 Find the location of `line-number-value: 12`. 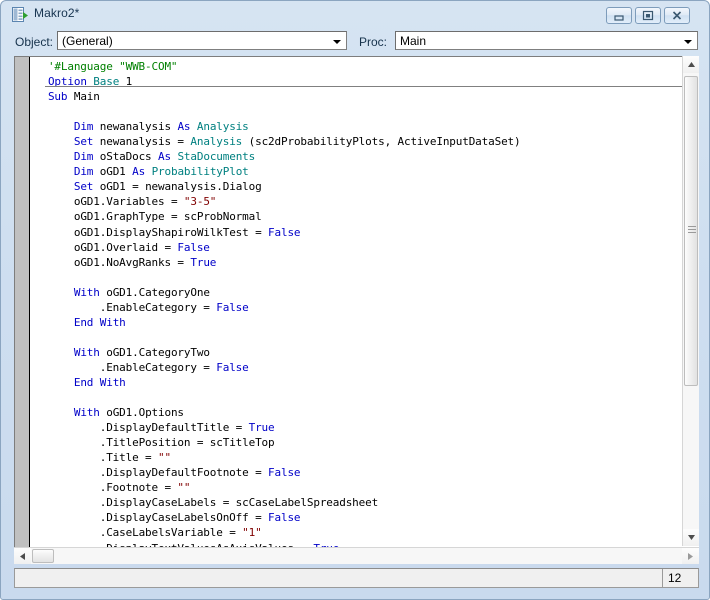

line-number-value: 12 is located at coordinates (675, 578).